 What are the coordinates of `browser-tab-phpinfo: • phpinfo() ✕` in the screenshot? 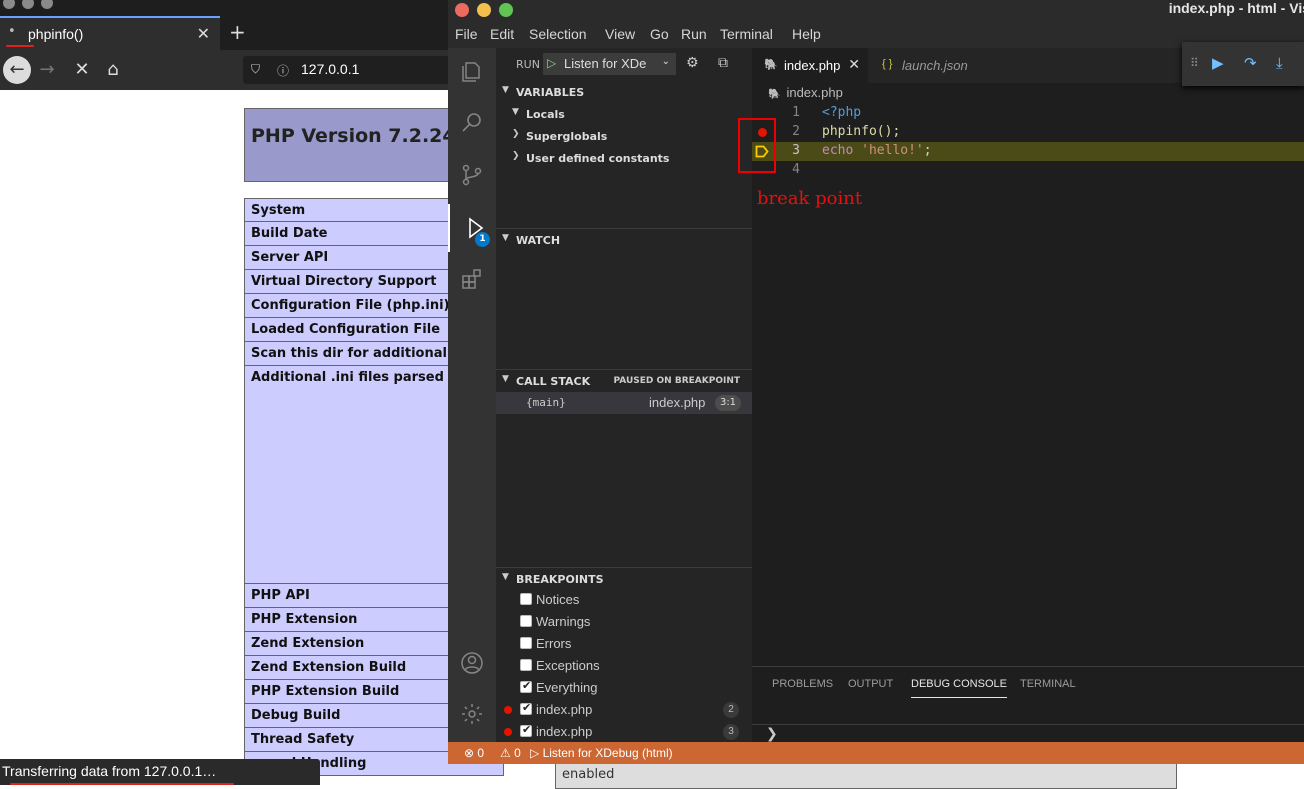 It's located at (110, 33).